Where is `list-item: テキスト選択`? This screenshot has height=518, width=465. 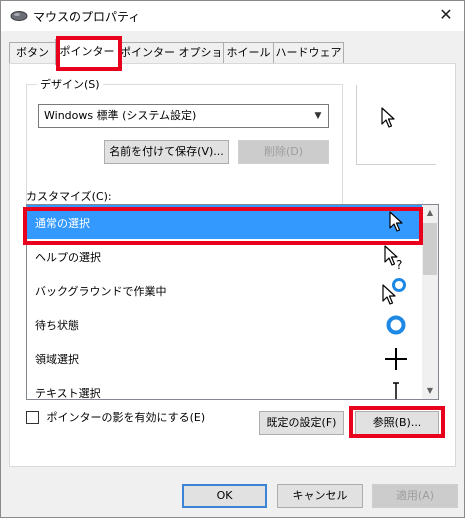
list-item: テキスト選択 is located at coordinates (225, 387).